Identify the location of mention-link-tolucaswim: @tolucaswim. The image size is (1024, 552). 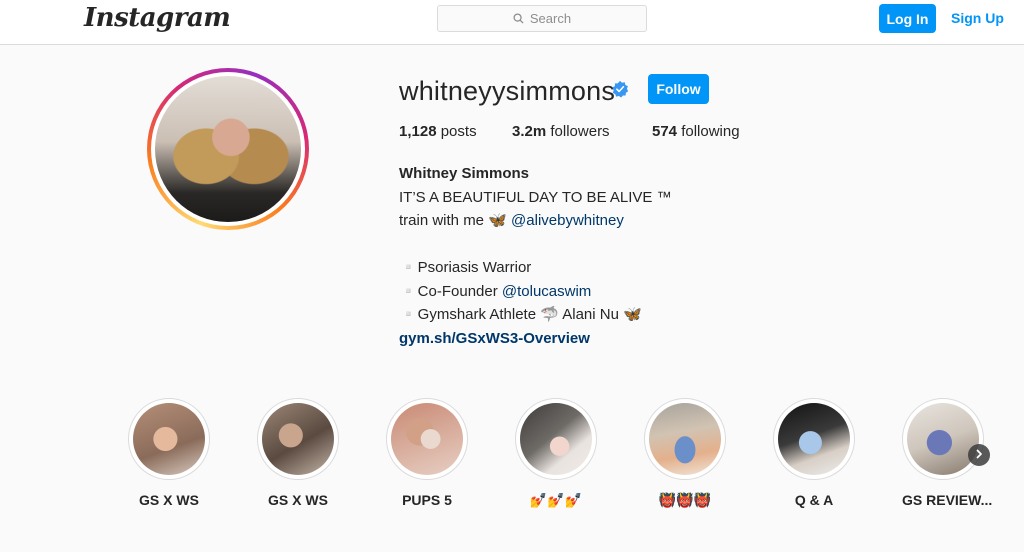
(546, 291).